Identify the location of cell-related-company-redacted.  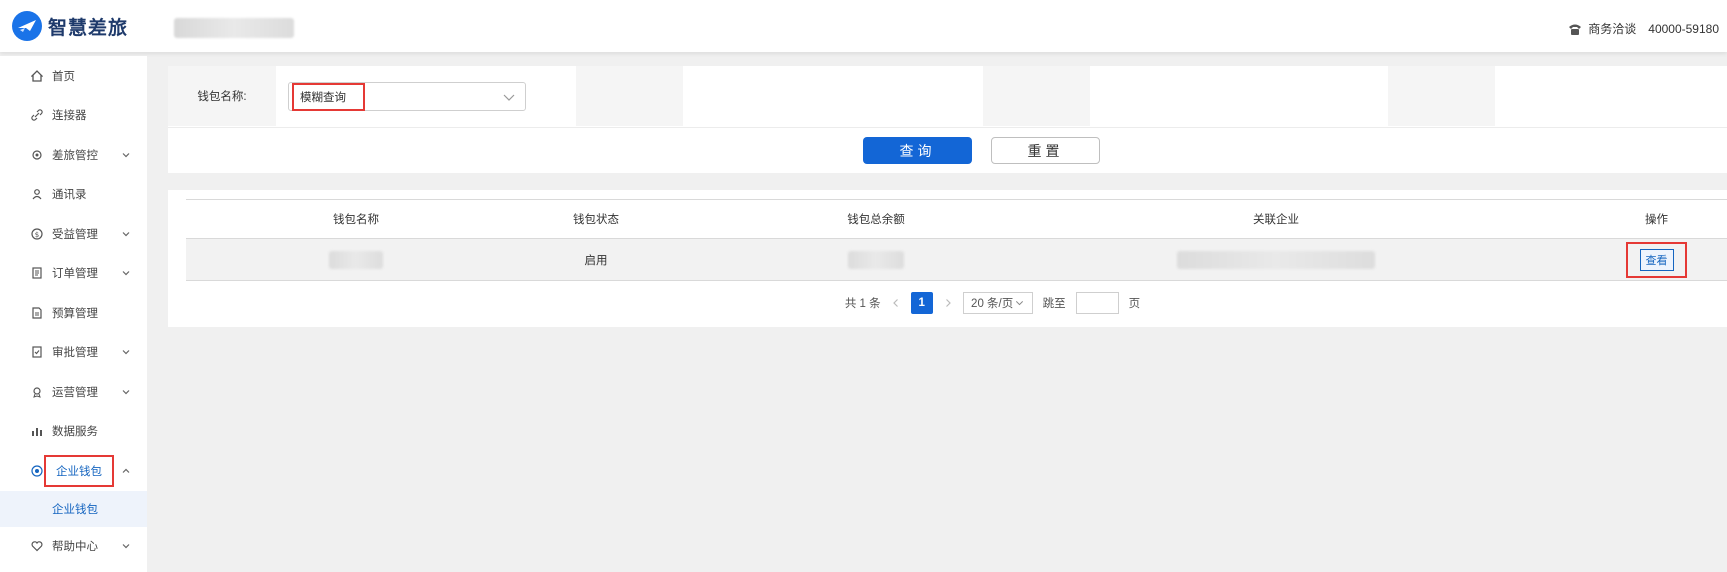
(1276, 259).